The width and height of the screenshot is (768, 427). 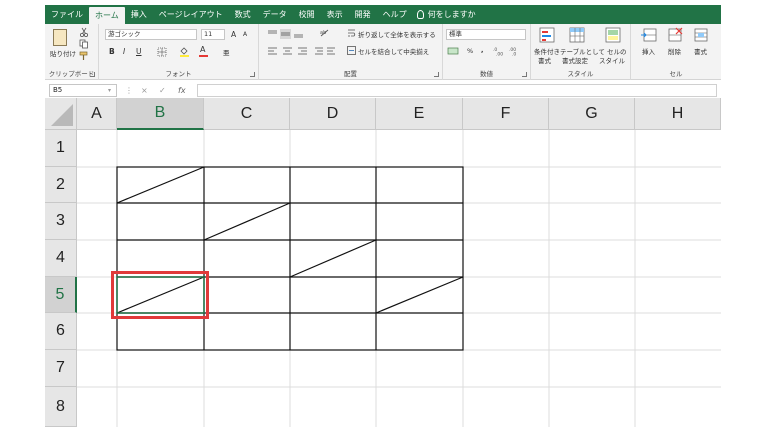 I want to click on currency-icon, so click(x=453, y=51).